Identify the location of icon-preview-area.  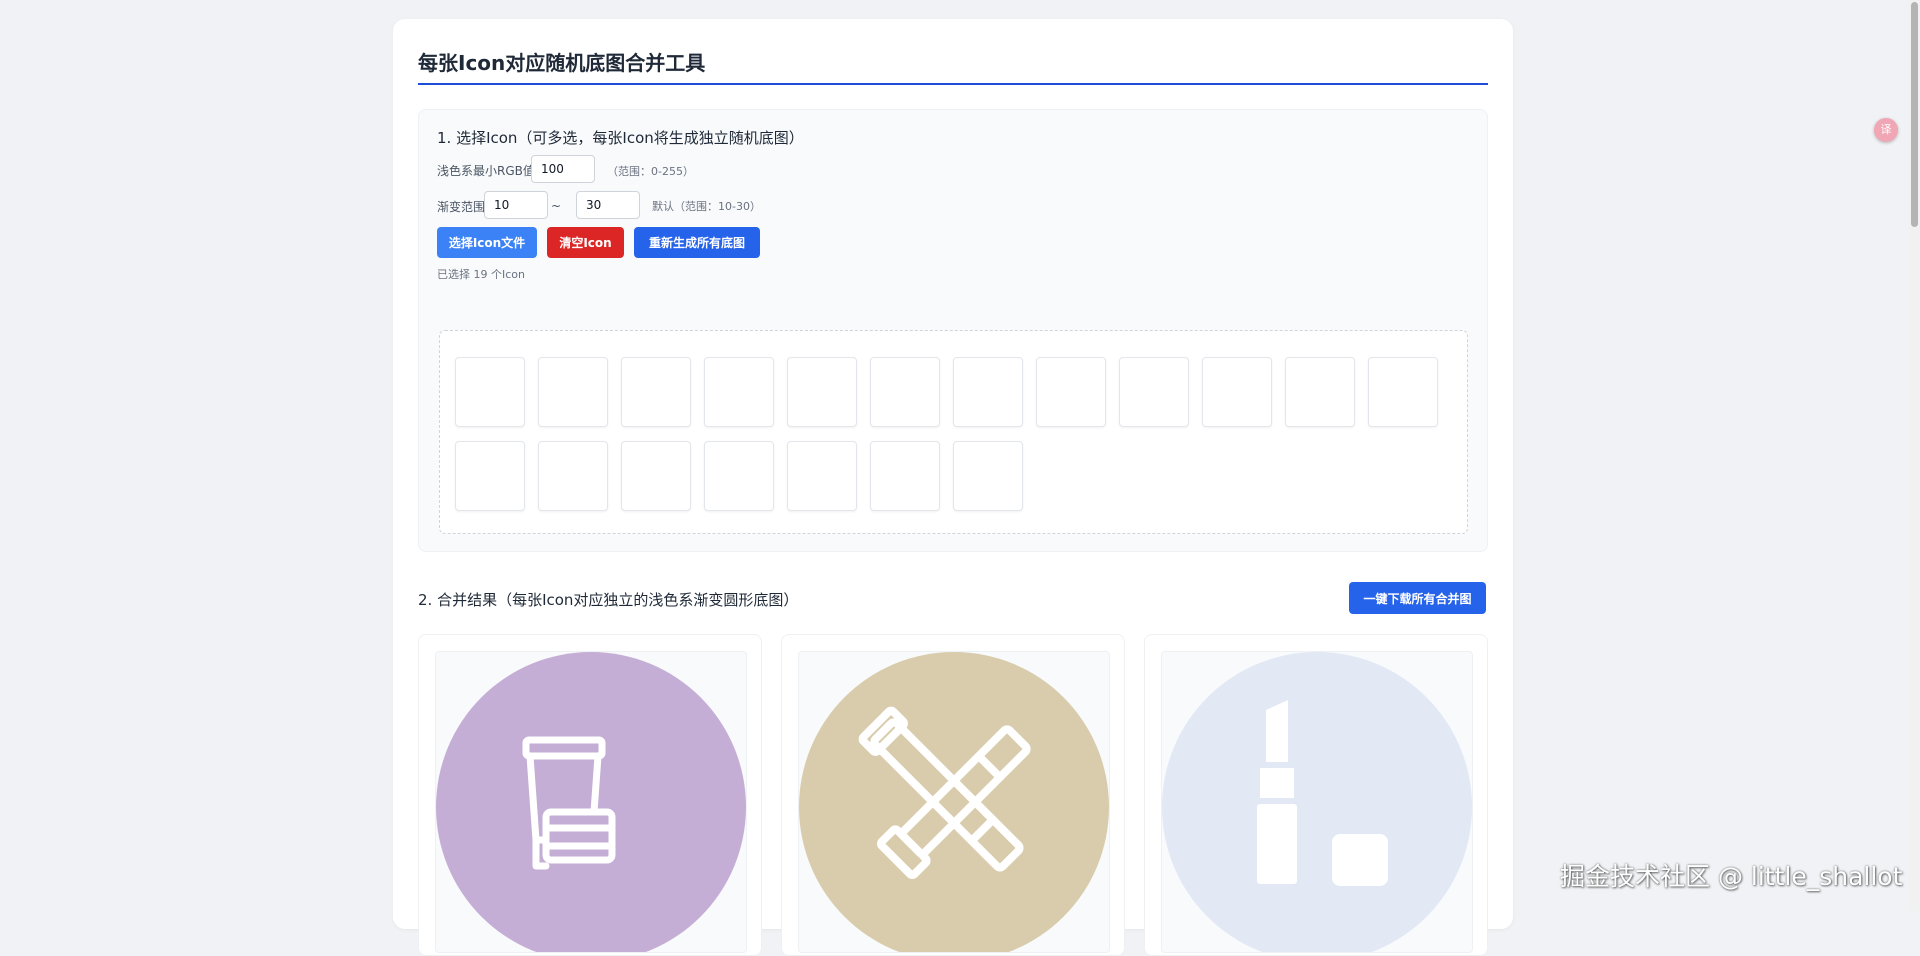
(953, 432).